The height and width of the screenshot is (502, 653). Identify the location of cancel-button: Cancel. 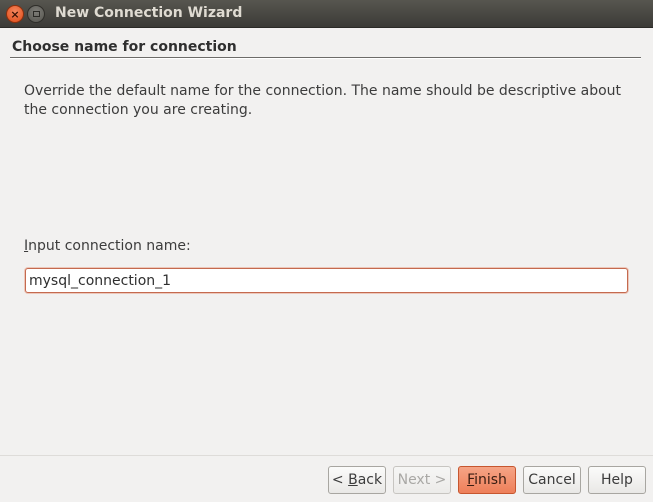
(552, 480).